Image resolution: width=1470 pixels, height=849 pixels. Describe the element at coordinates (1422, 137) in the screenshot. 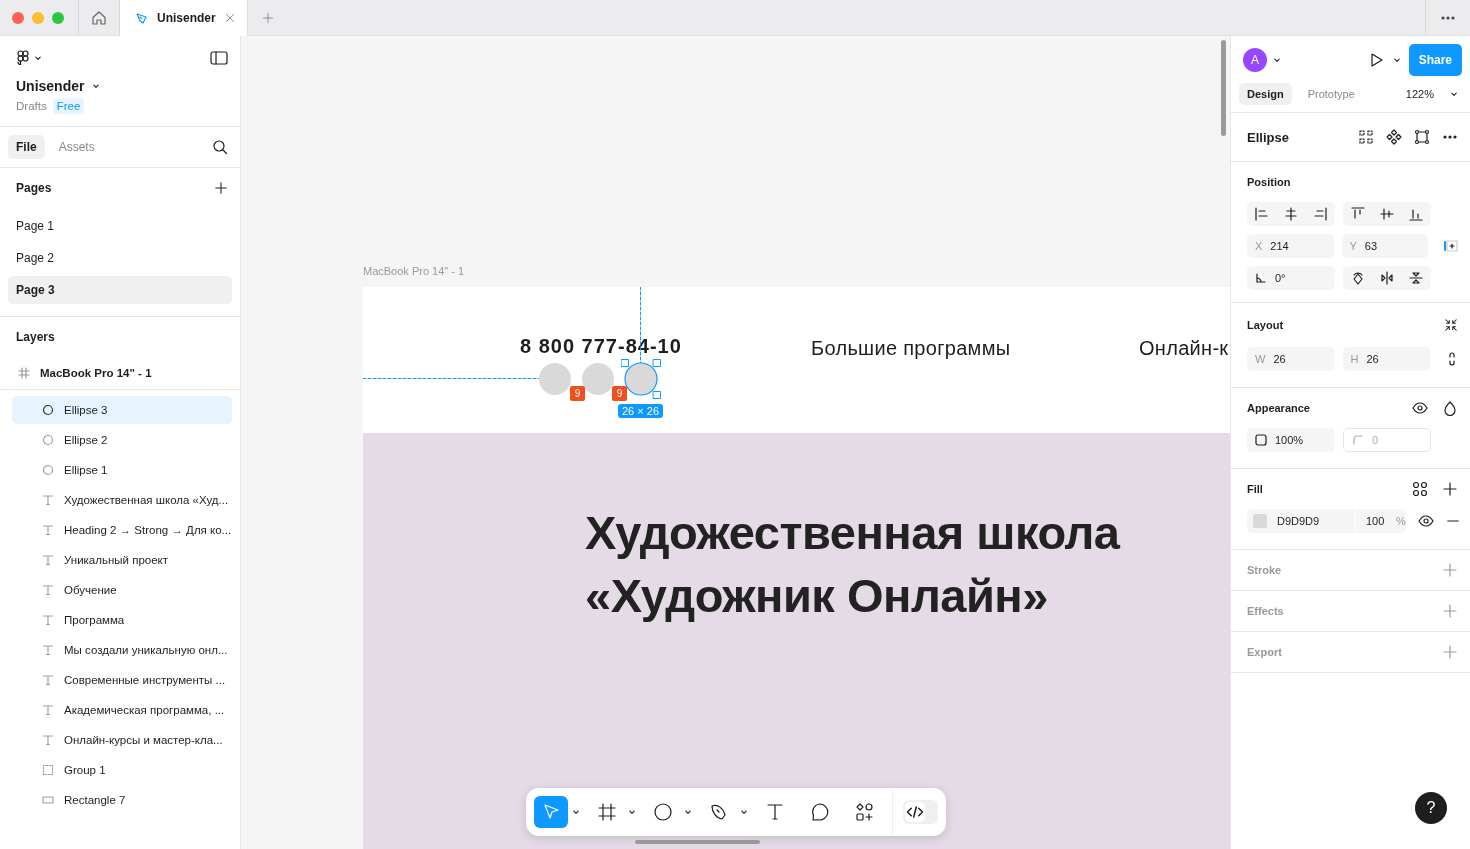

I see `frame-select-icon` at that location.